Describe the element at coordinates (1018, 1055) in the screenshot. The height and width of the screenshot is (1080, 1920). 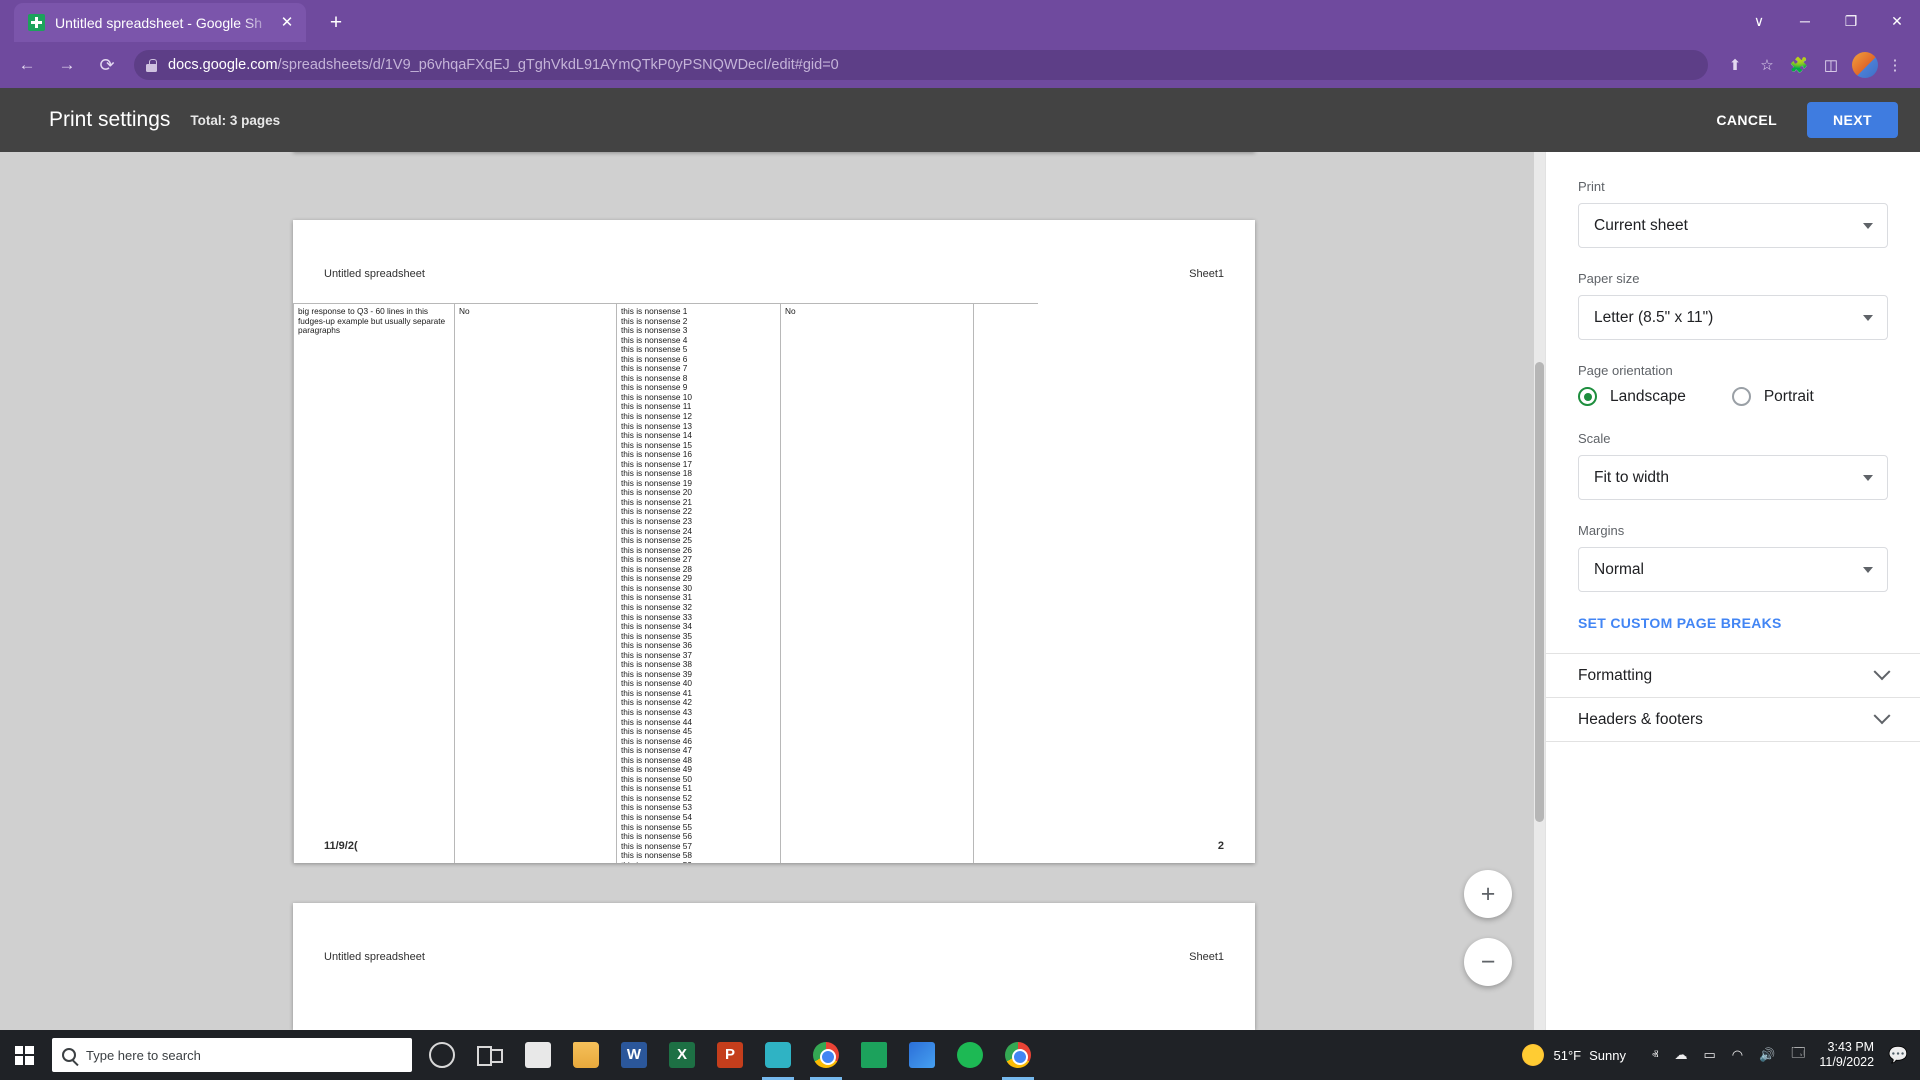
I see `taskbar-item-chrome-window` at that location.